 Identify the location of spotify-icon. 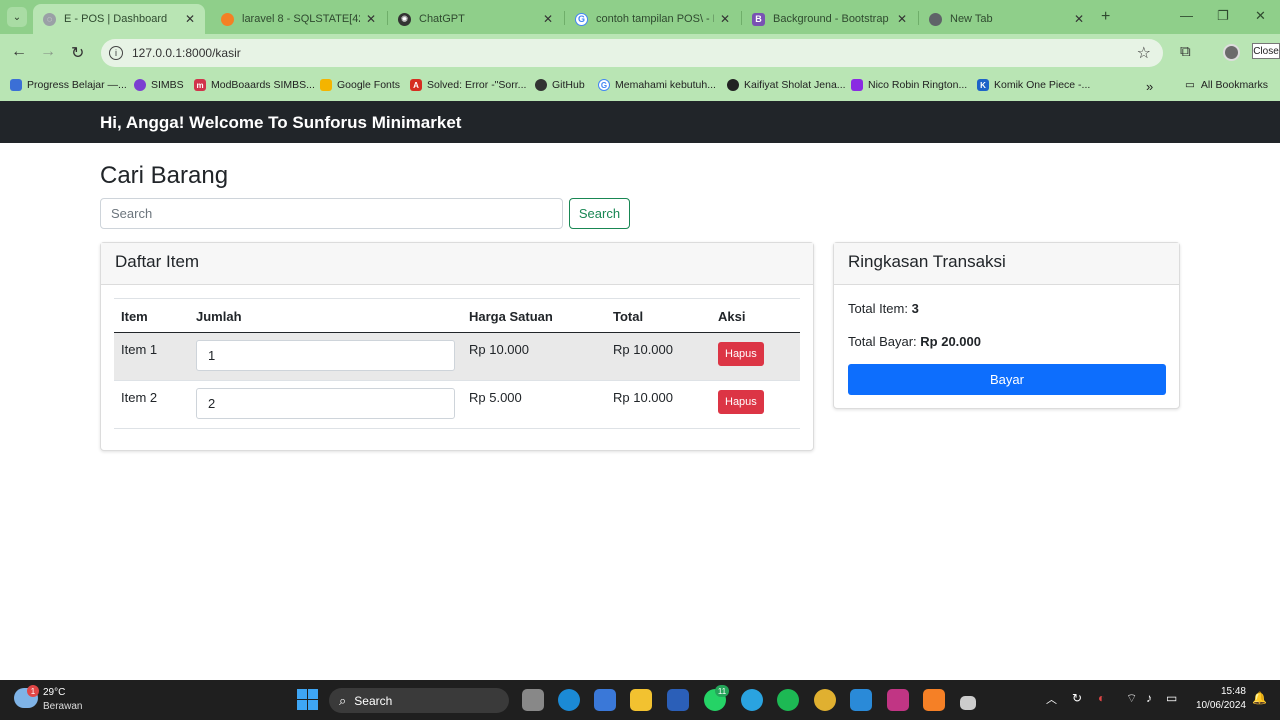
(788, 700).